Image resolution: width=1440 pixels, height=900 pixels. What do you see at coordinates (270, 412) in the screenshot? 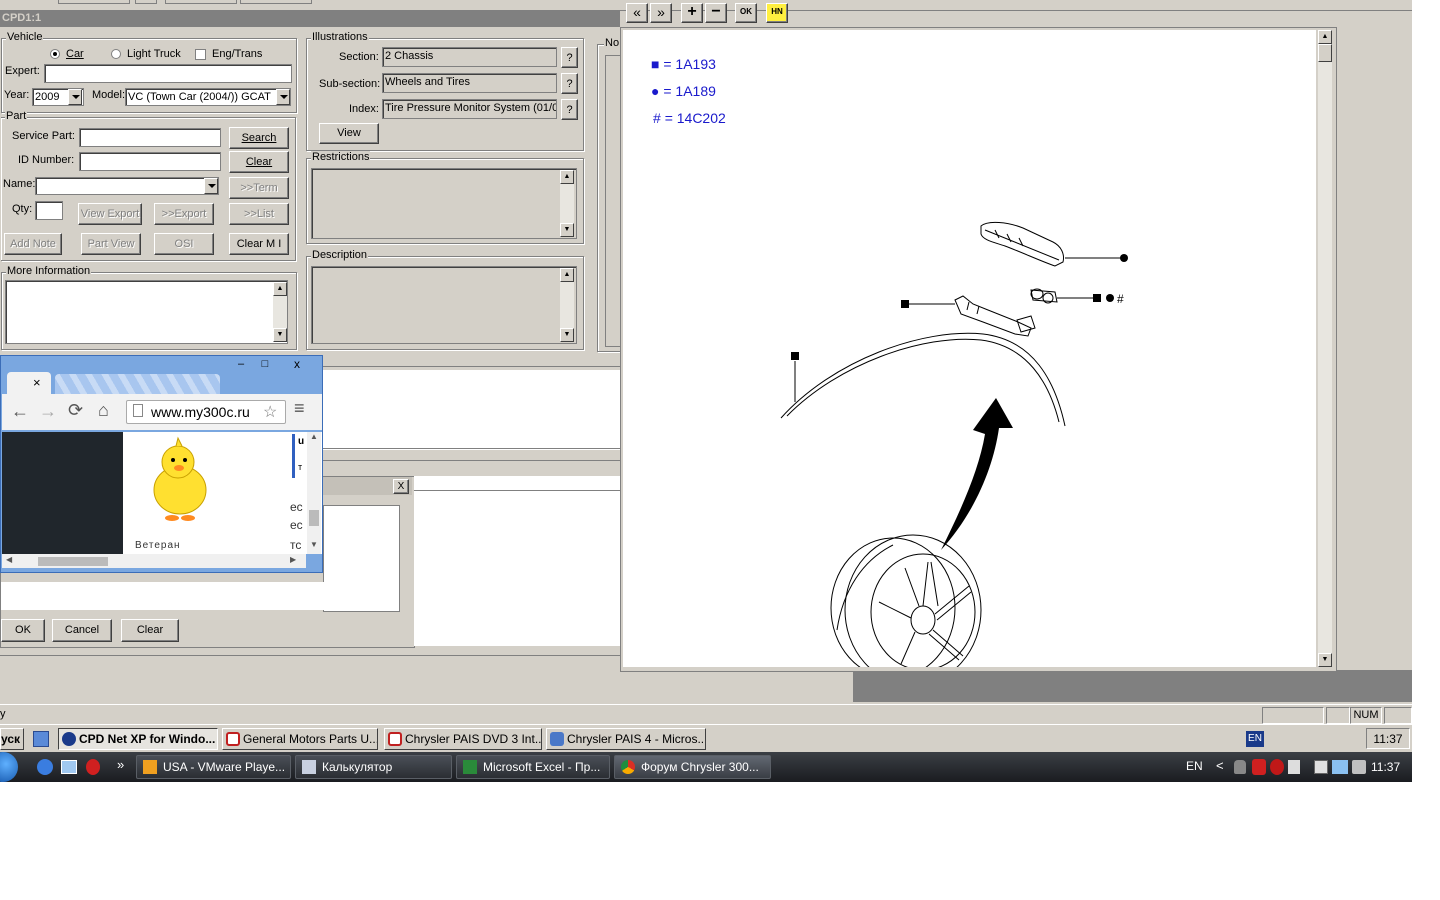
I see `bookmark-star-icon: ☆` at bounding box center [270, 412].